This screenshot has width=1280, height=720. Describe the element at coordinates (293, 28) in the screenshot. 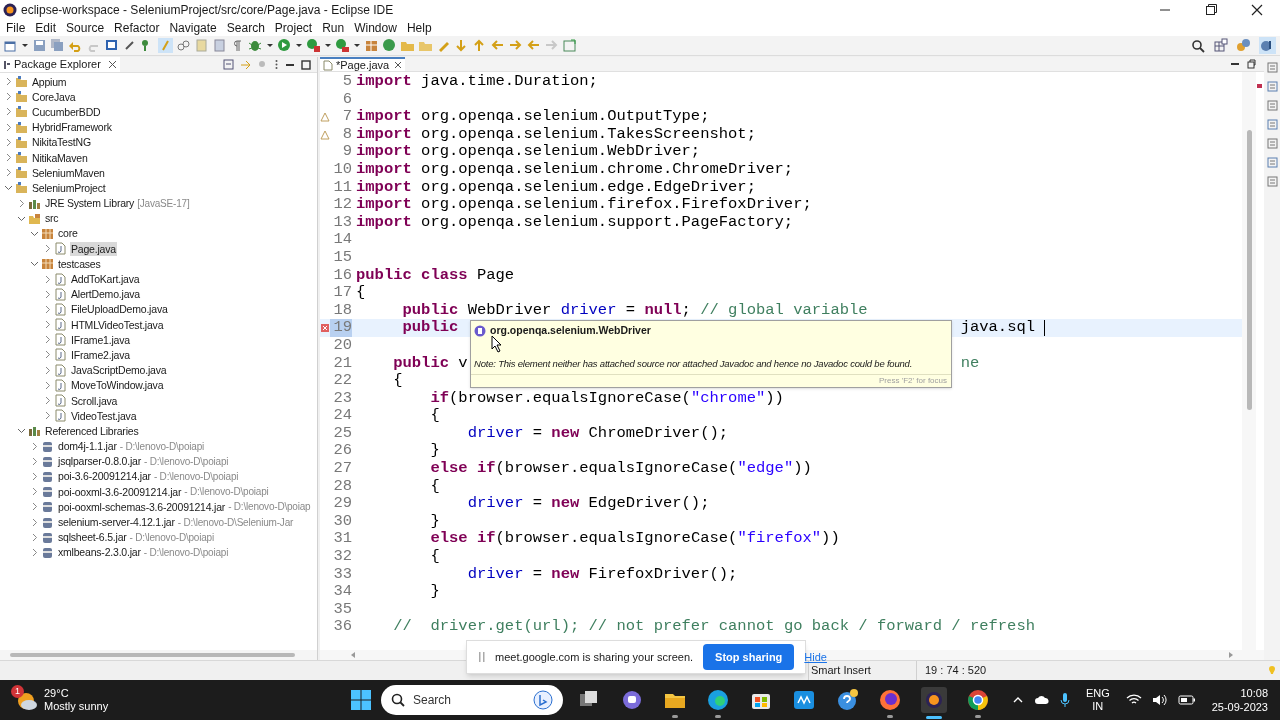

I see `menu-item: Project` at that location.